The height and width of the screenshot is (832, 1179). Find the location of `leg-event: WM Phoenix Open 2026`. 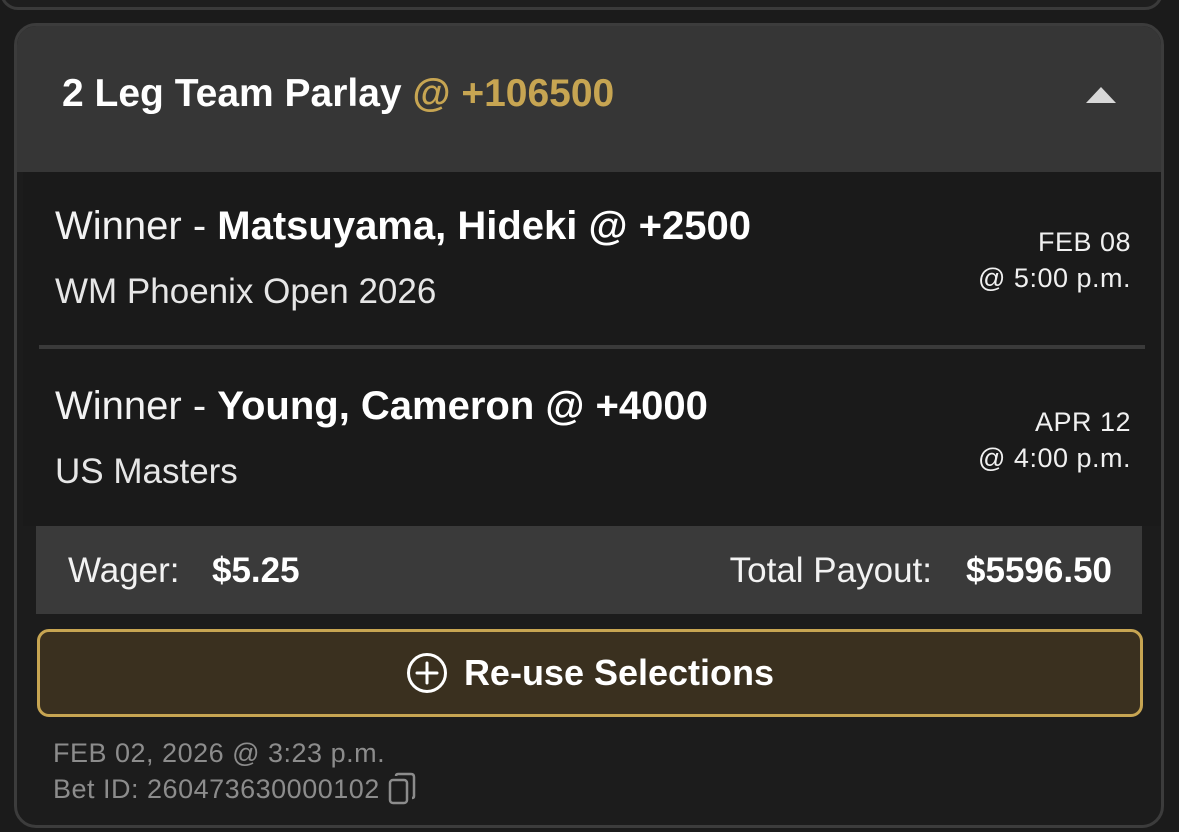

leg-event: WM Phoenix Open 2026 is located at coordinates (246, 291).